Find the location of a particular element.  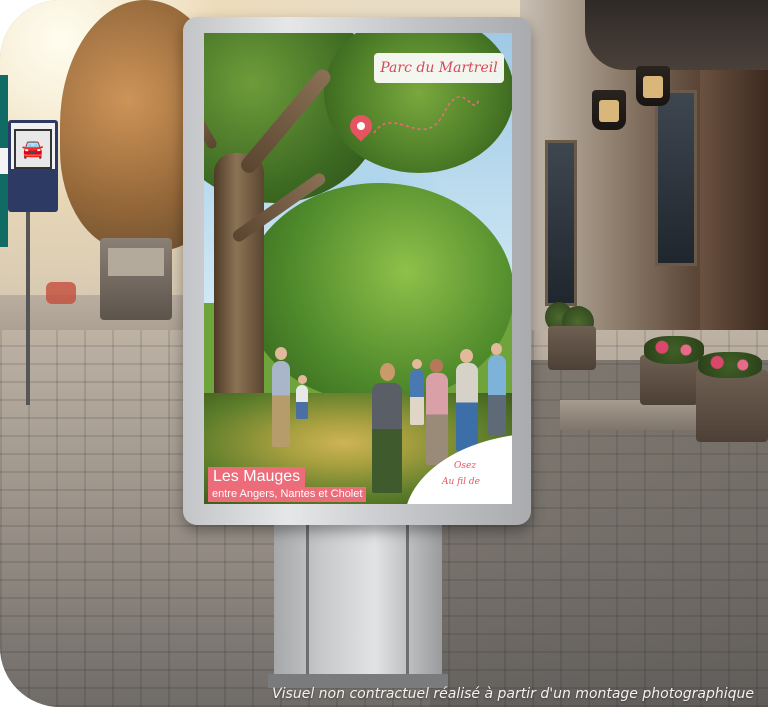

poster-subtitle: entre Angers, Nantes et Cholet is located at coordinates (287, 494).